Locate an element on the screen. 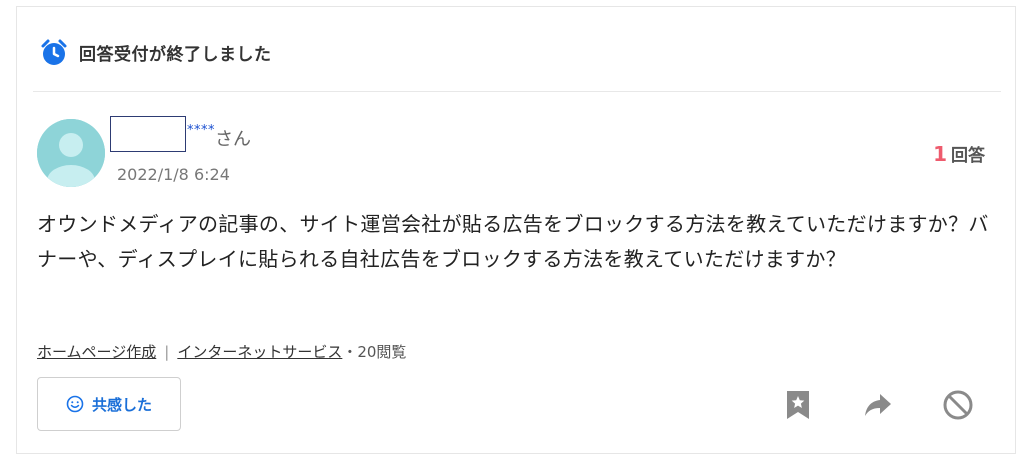  avatar is located at coordinates (71, 153).